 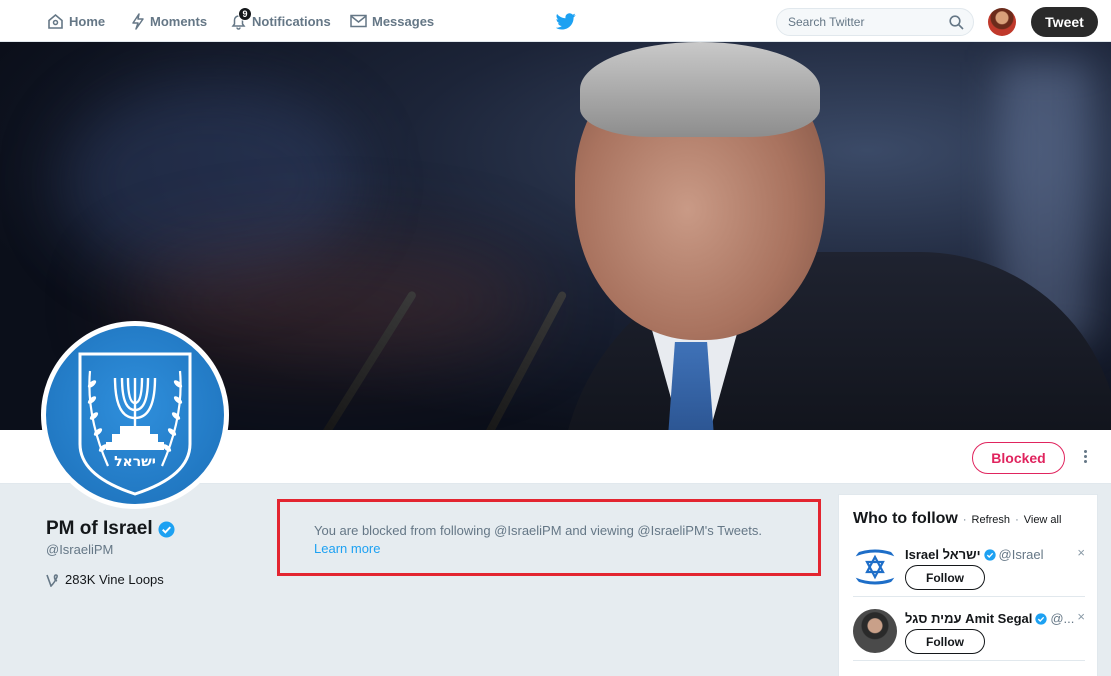 What do you see at coordinates (905, 518) in the screenshot?
I see `who-to-follow-title: Who to follow` at bounding box center [905, 518].